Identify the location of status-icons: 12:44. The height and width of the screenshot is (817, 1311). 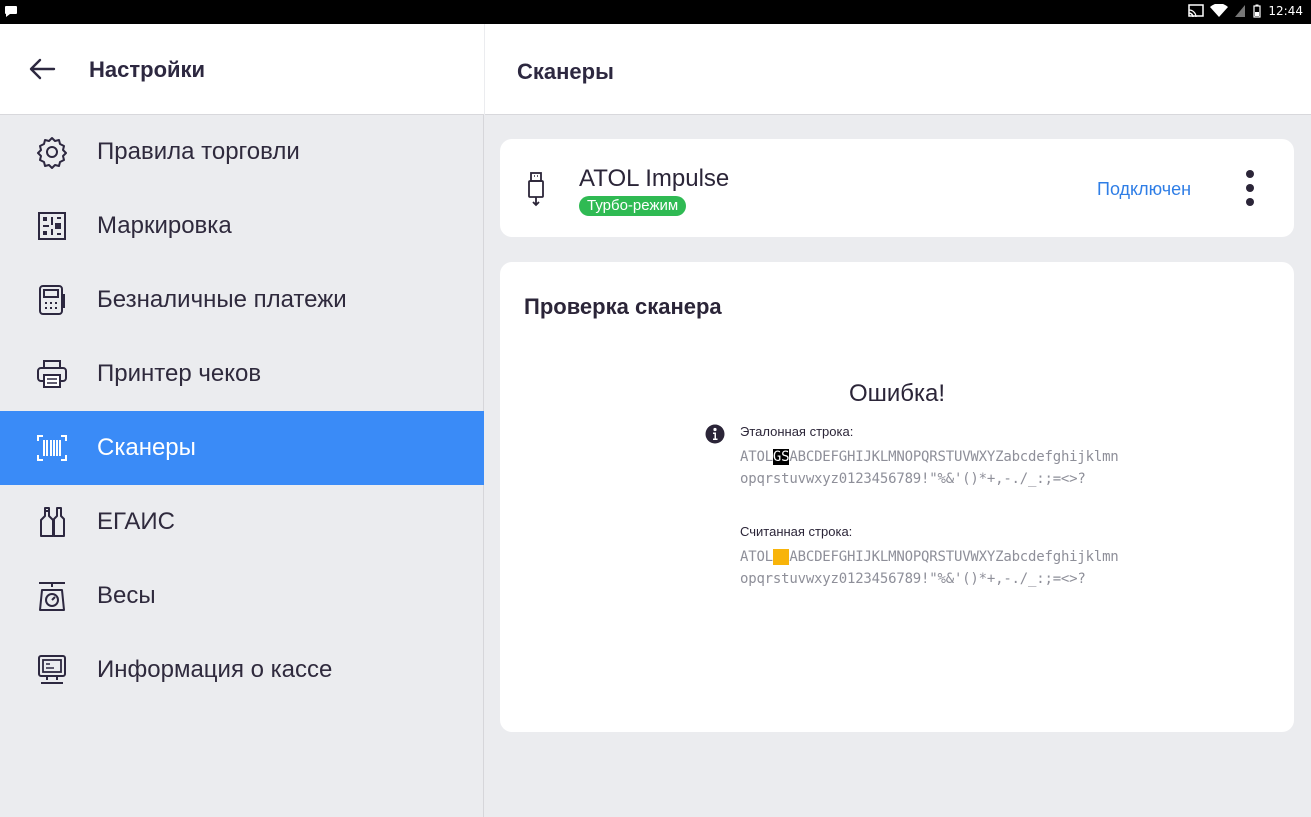
(1245, 11).